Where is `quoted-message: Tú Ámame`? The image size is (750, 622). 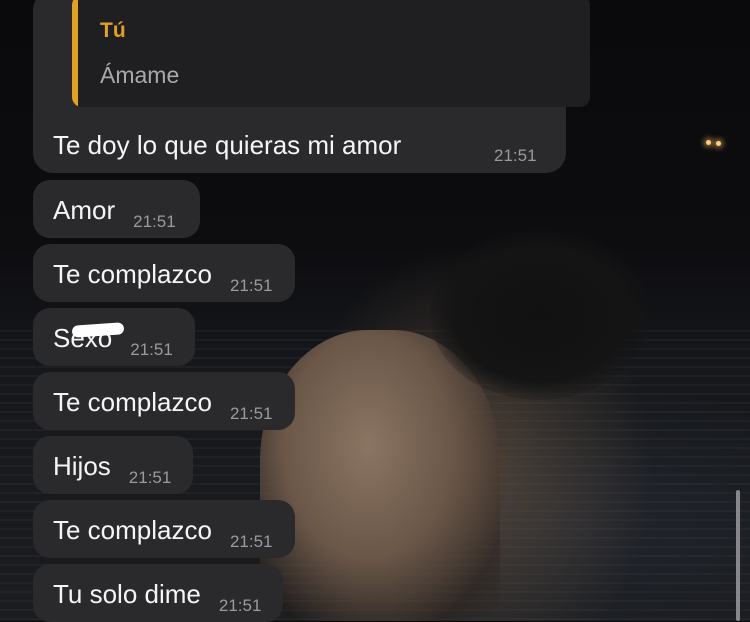 quoted-message: Tú Ámame is located at coordinates (331, 53).